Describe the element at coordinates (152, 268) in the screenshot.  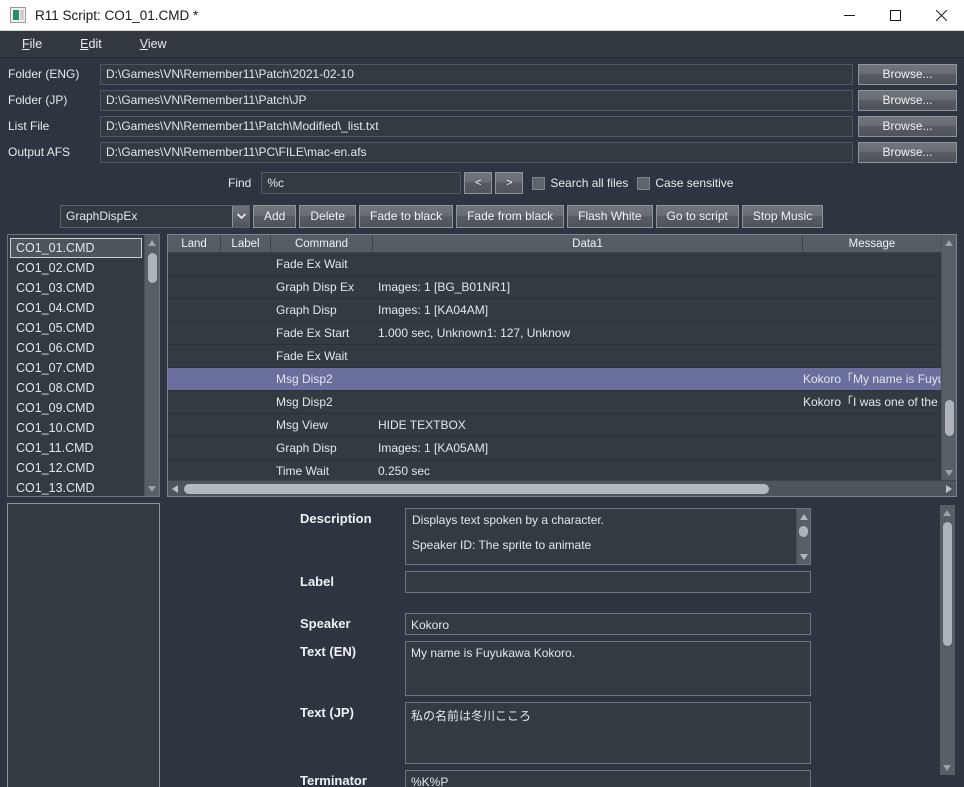
I see `file-list-scroll-thumb` at that location.